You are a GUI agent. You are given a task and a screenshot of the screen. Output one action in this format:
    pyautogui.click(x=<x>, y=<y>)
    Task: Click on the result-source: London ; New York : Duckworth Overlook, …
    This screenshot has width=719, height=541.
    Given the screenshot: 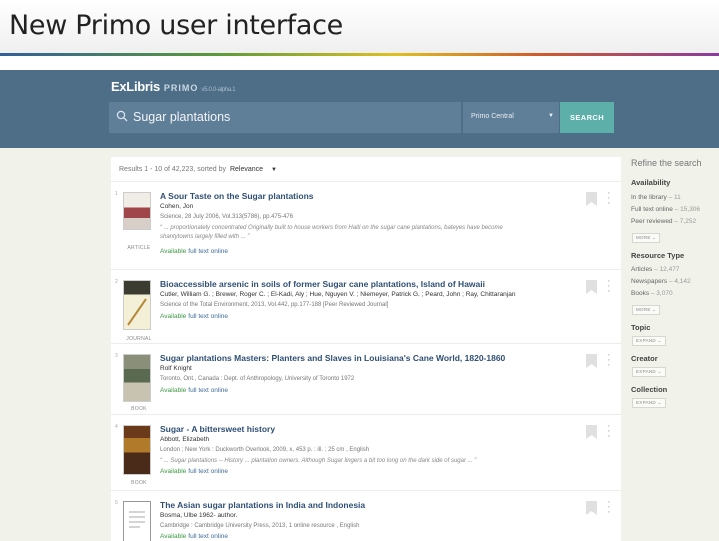 What is the action you would take?
    pyautogui.click(x=265, y=450)
    